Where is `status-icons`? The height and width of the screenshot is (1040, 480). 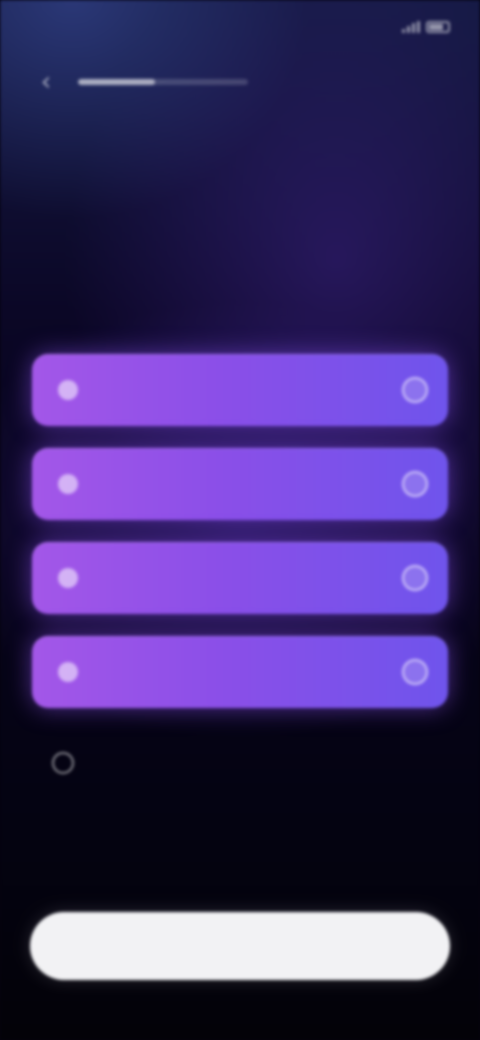 status-icons is located at coordinates (426, 27).